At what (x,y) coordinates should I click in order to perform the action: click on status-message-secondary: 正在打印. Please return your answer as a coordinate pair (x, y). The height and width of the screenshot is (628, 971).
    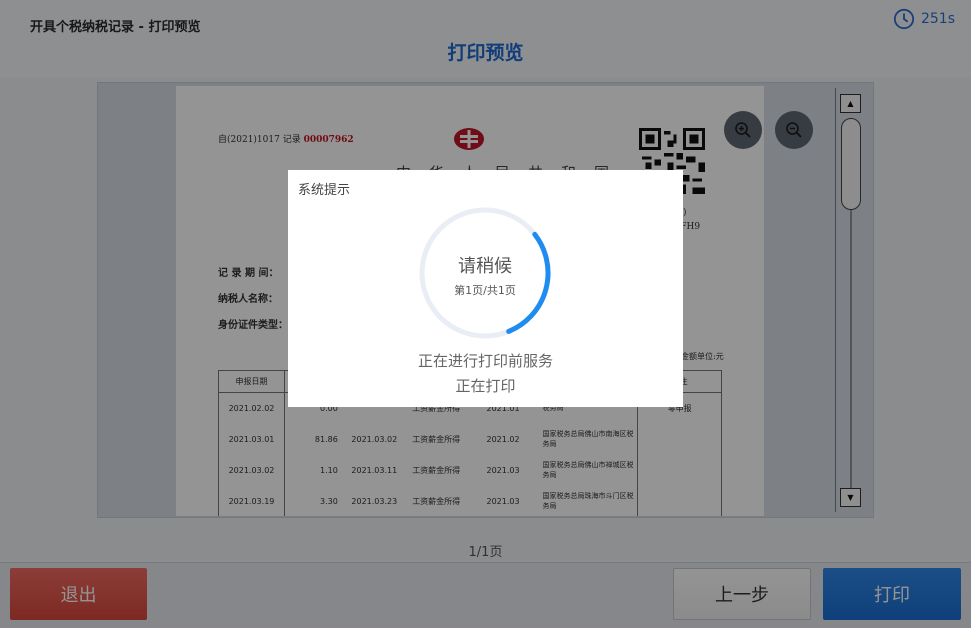
    Looking at the image, I should click on (485, 386).